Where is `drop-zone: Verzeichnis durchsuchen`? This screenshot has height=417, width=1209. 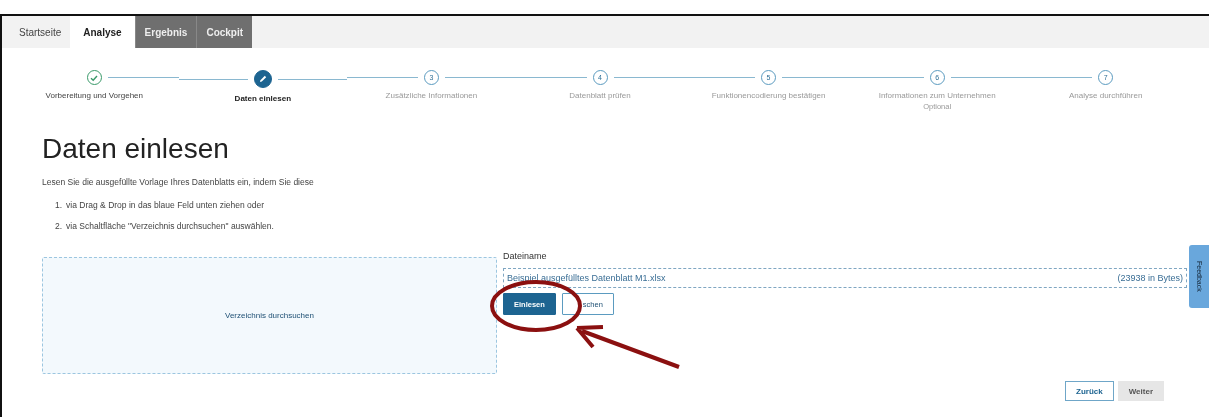 drop-zone: Verzeichnis durchsuchen is located at coordinates (269, 315).